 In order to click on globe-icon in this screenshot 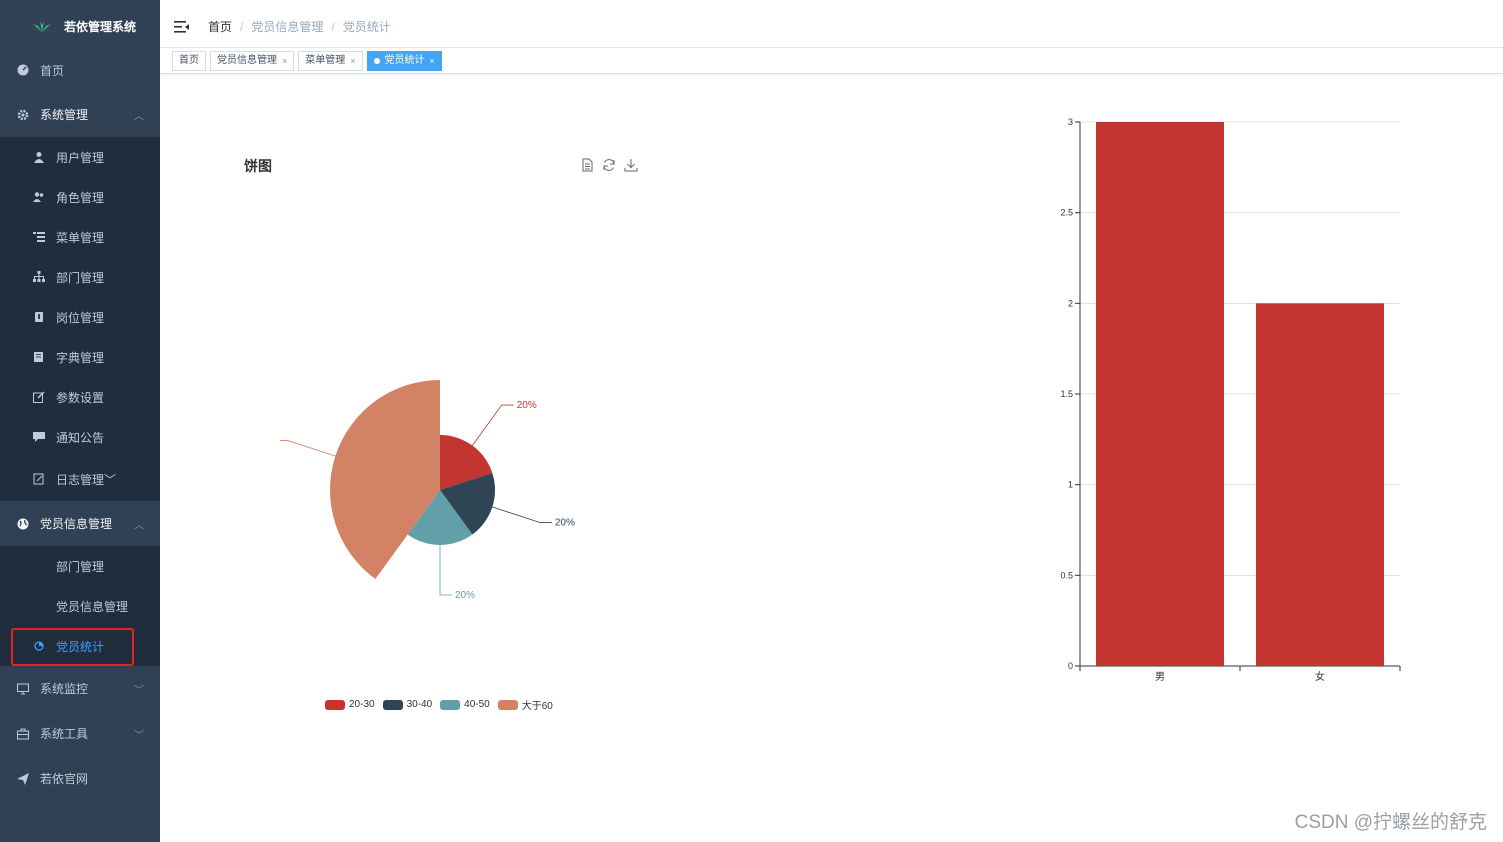, I will do `click(23, 524)`.